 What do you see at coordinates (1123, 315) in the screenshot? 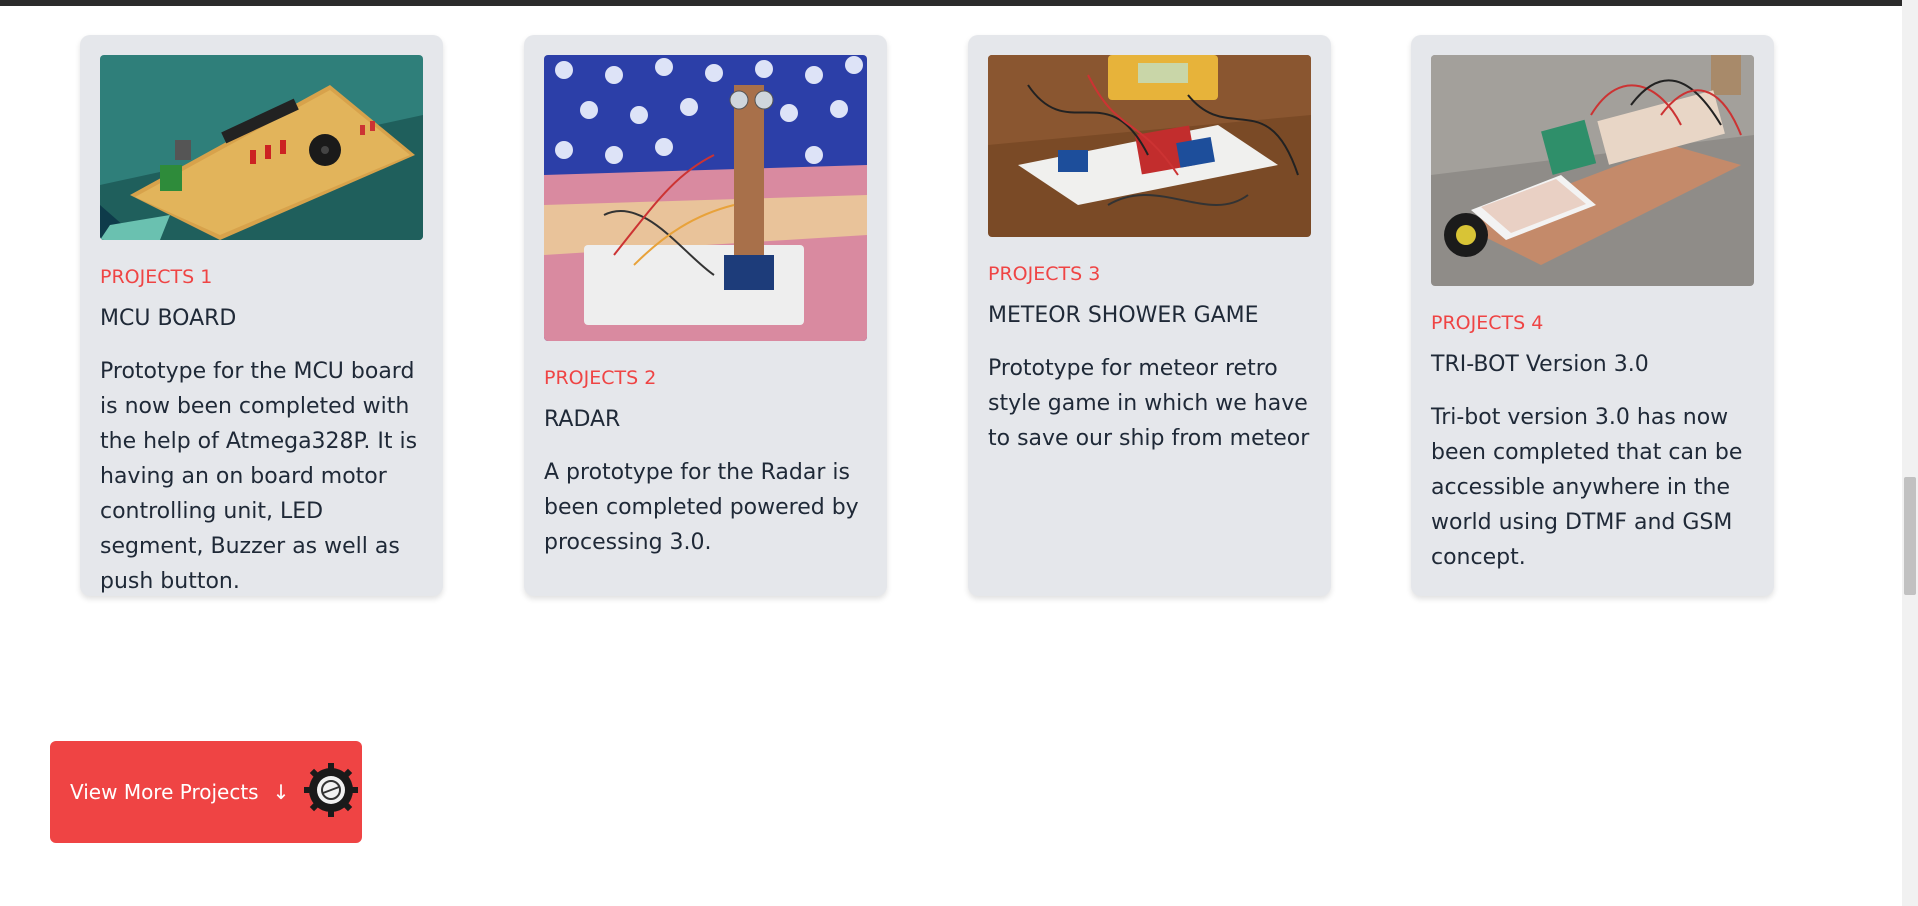
I see `project-title: METEOR SHOWER GAME` at bounding box center [1123, 315].